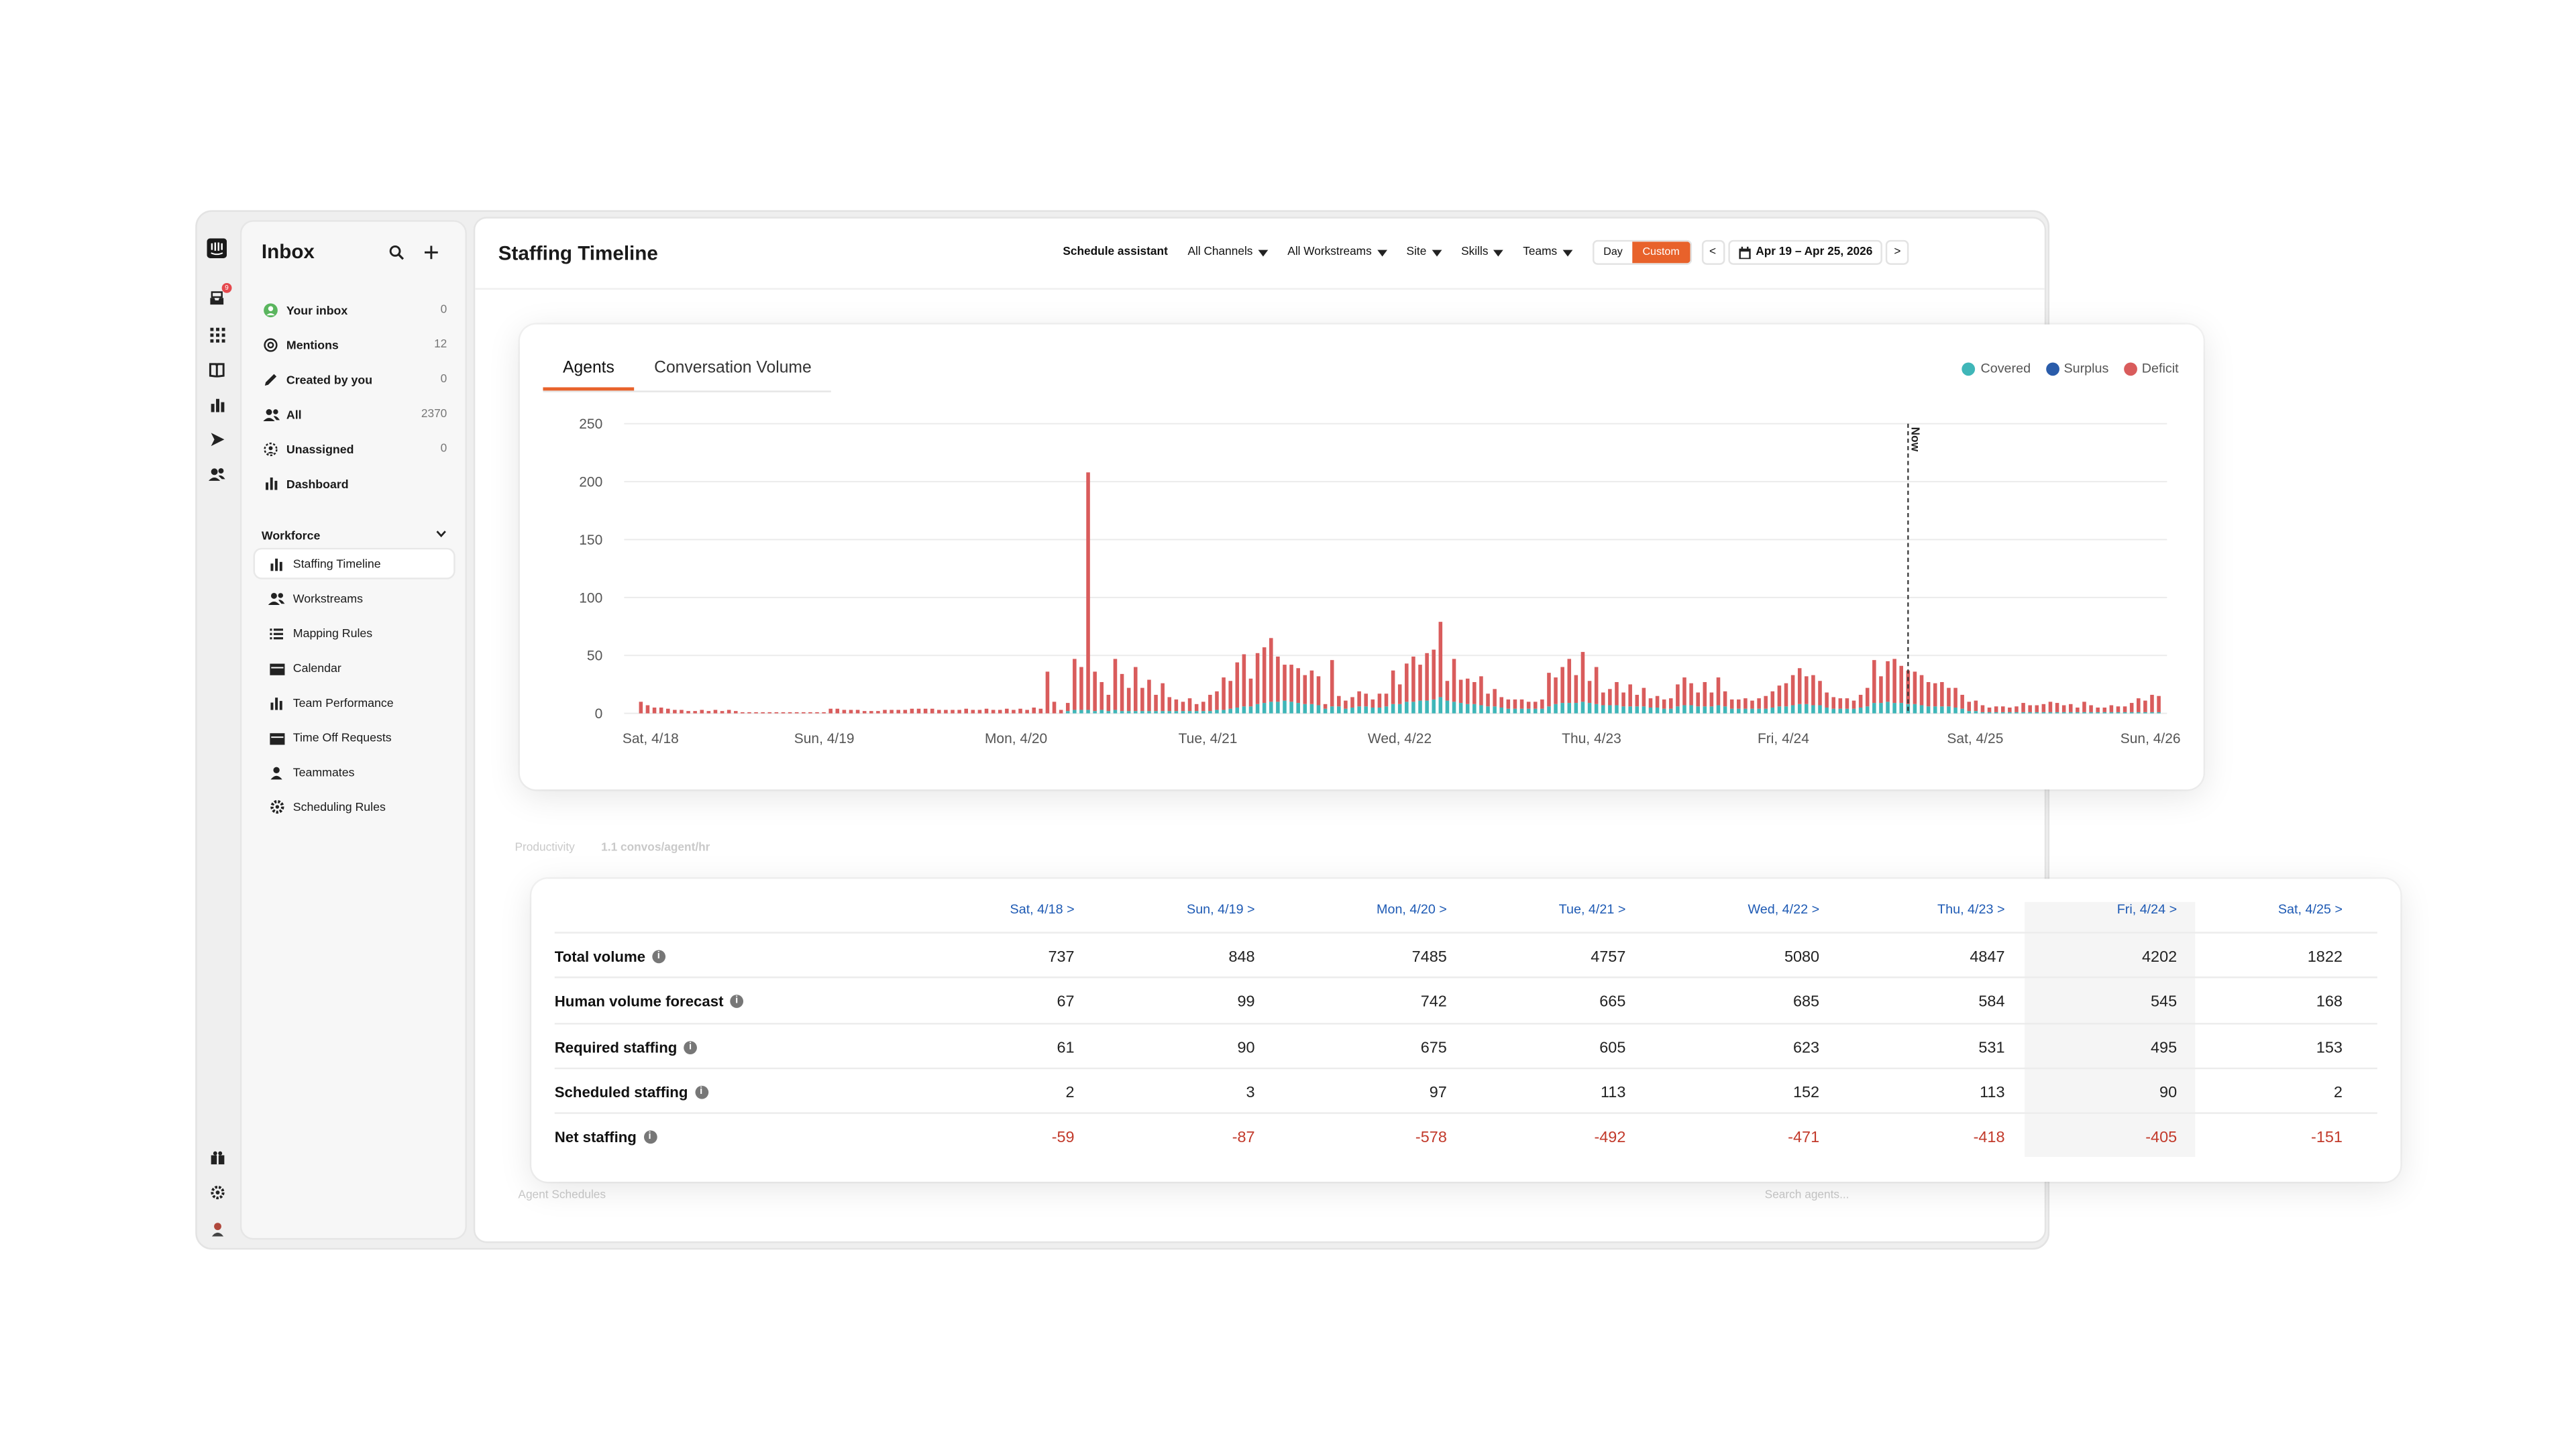 The width and height of the screenshot is (2576, 1448). Describe the element at coordinates (1424, 253) in the screenshot. I see `filter-site-dropdown: Site` at that location.